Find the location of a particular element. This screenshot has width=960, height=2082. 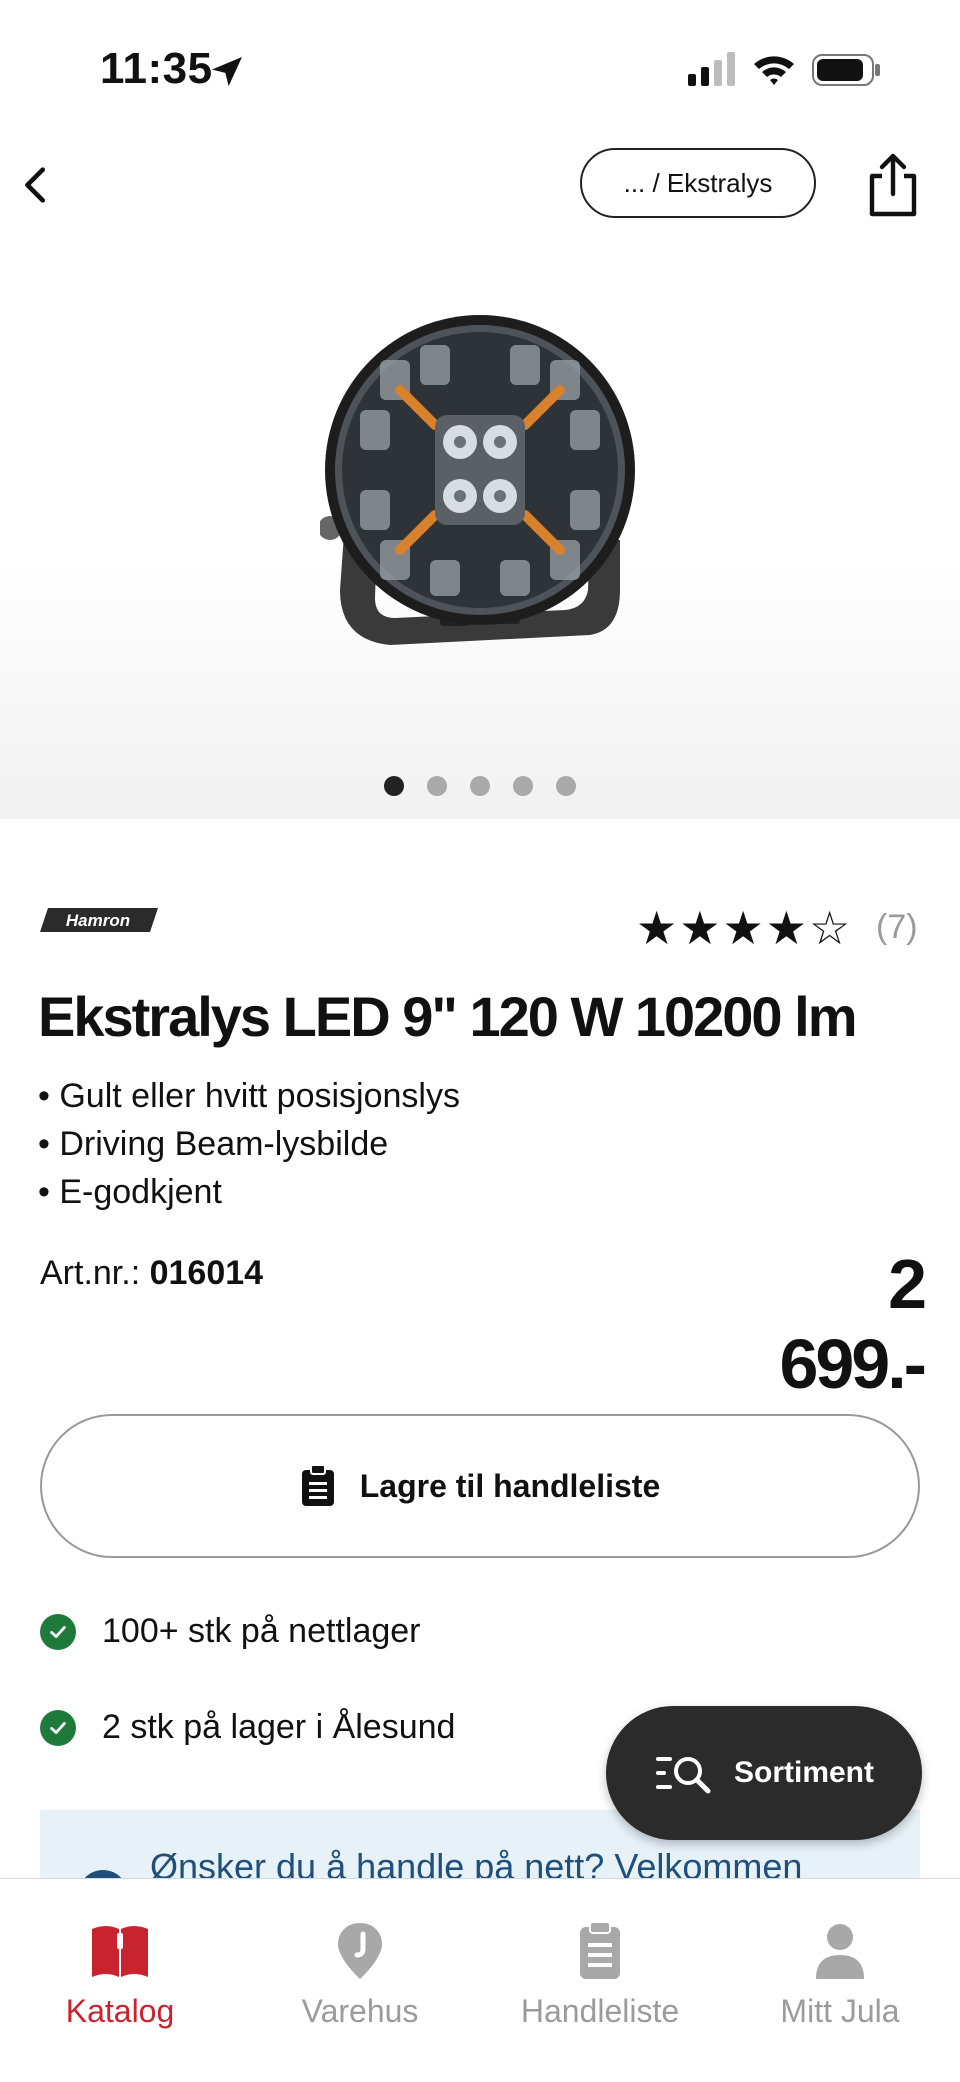

stock-store: 2 stk på lager i Ålesund is located at coordinates (247, 1727).